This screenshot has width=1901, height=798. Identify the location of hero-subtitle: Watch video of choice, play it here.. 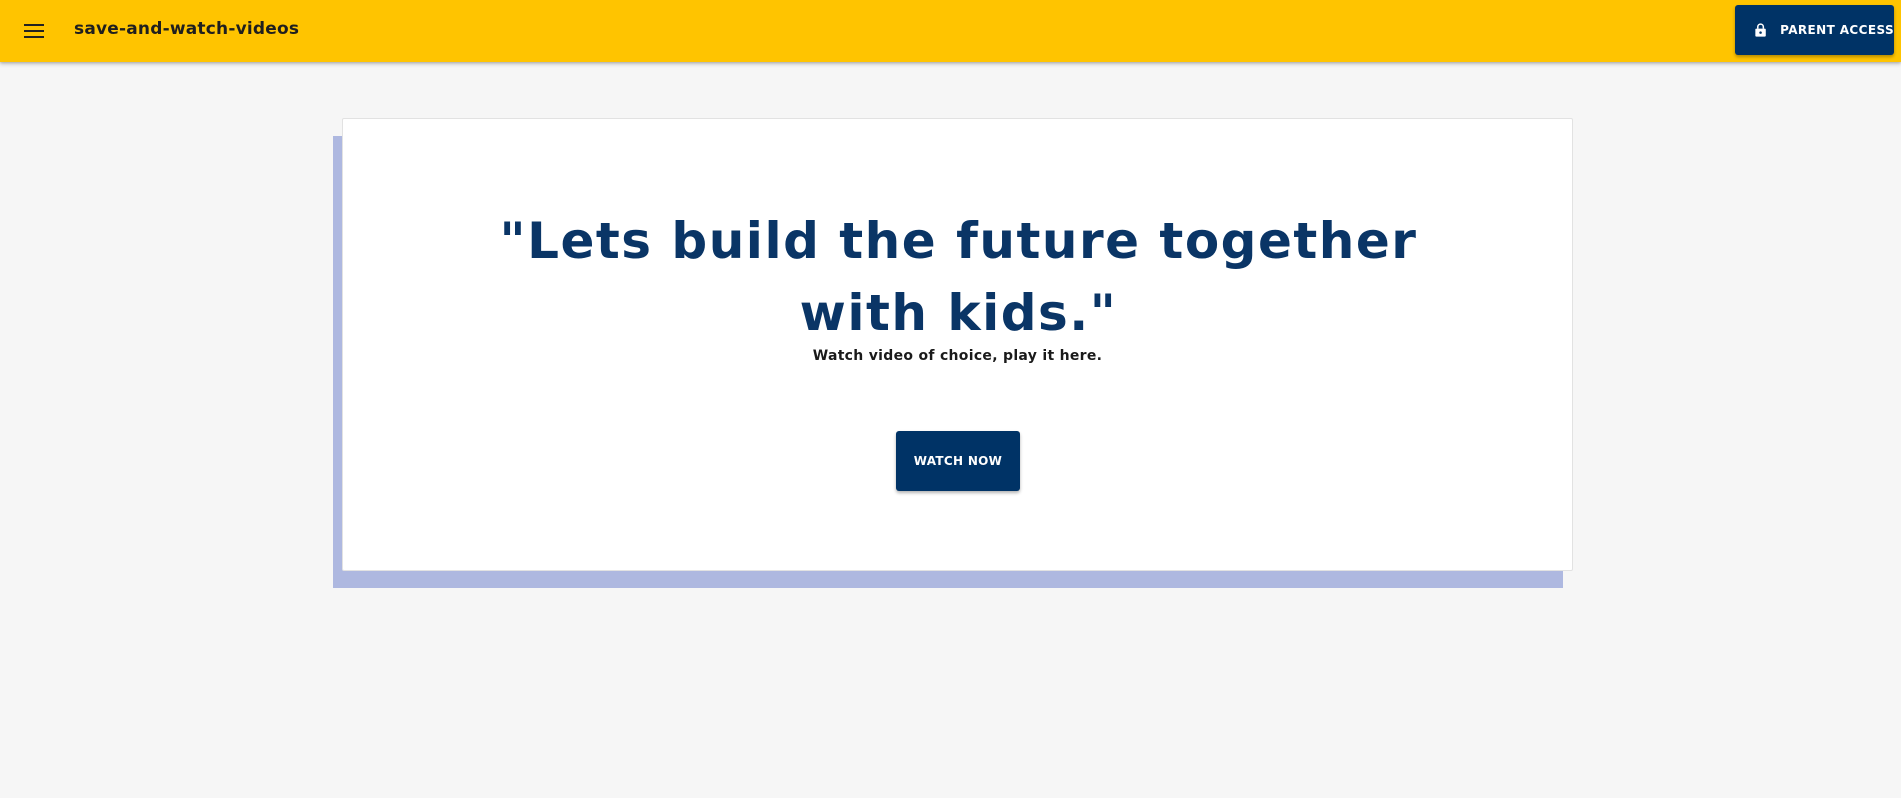
(957, 356).